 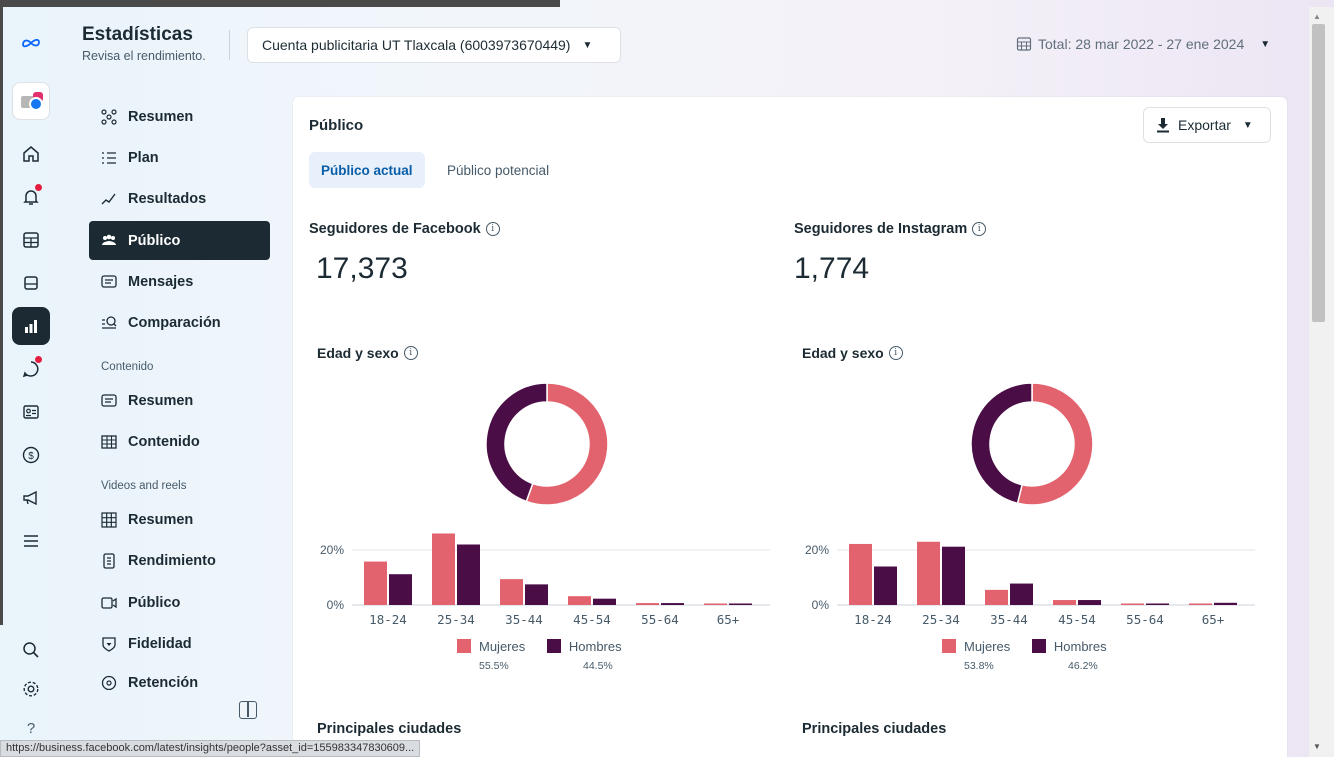 I want to click on insights-icon, so click(x=31, y=326).